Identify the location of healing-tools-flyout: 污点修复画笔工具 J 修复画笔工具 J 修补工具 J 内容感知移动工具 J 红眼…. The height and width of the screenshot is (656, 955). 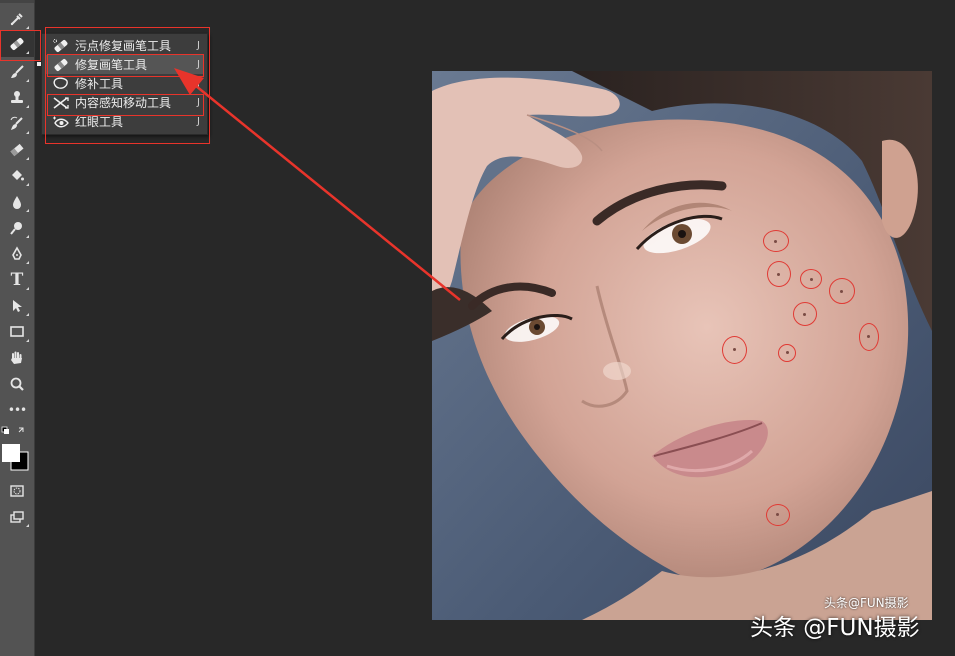
(122, 84).